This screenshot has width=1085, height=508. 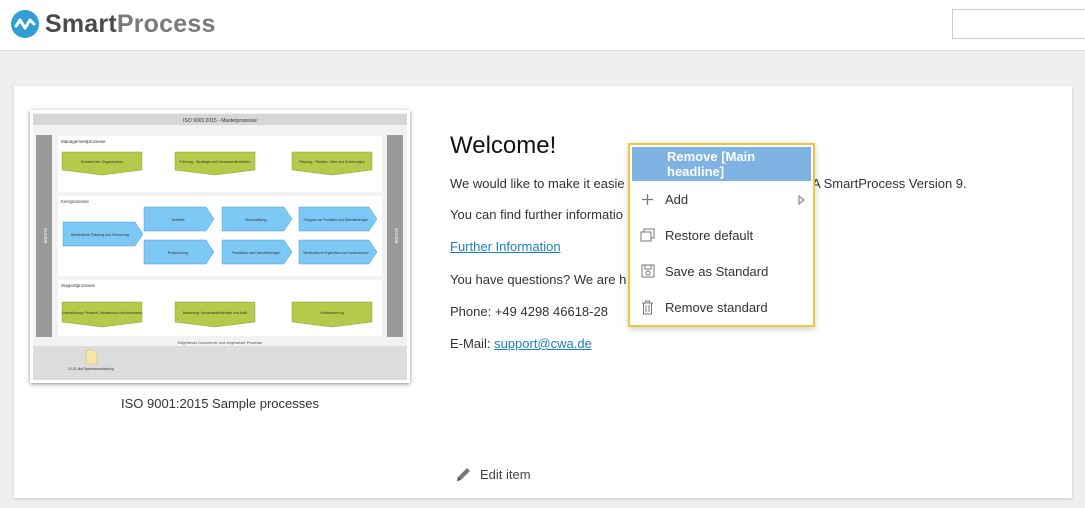 I want to click on svg-text:Betriebliche Planung und Steue: Betriebliche Planung und Steuerung, so click(x=100, y=235).